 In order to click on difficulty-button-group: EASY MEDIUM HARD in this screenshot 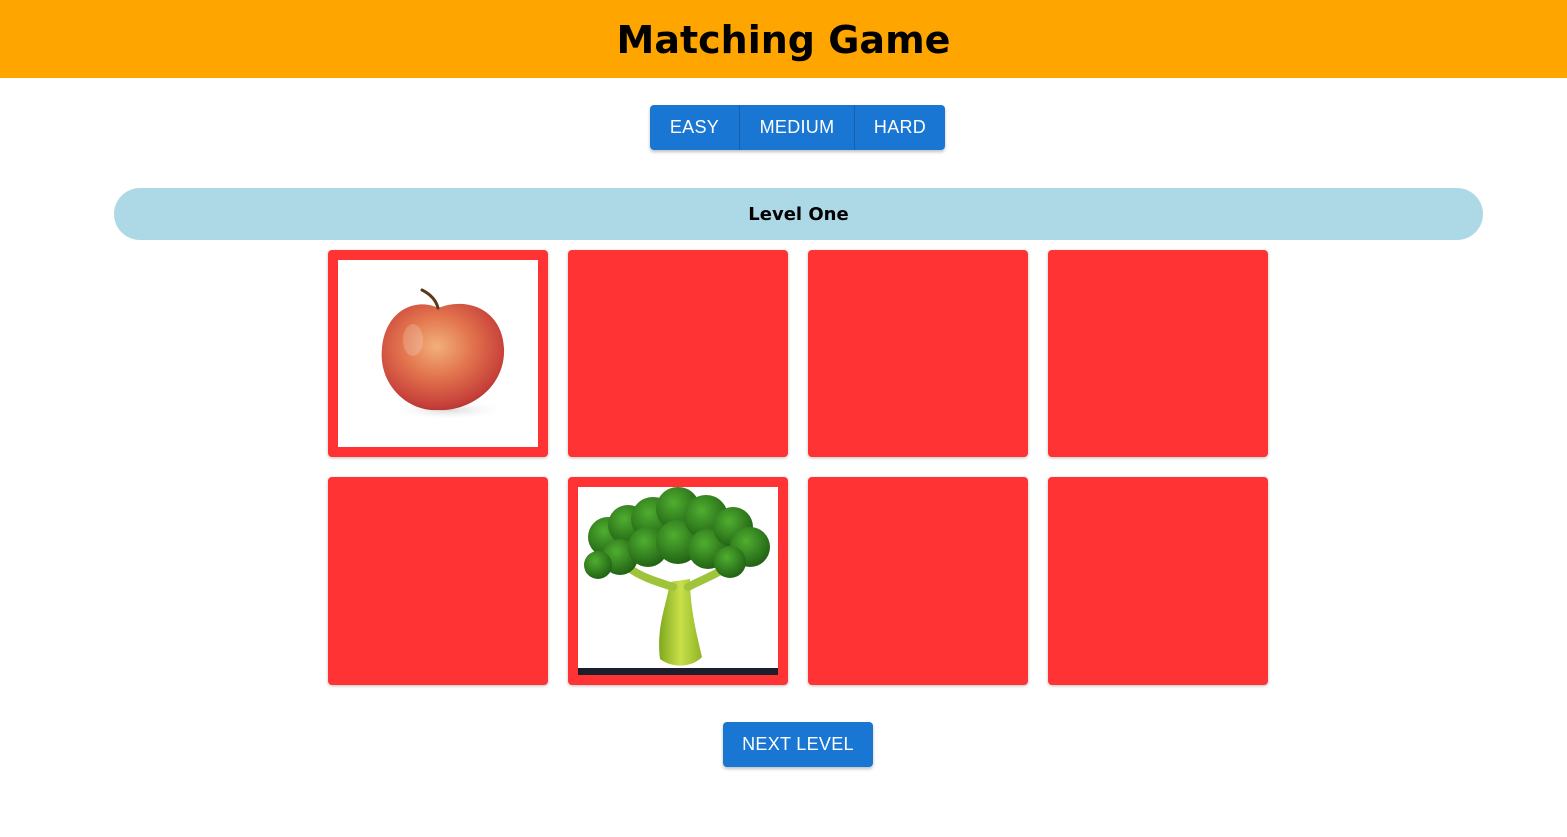, I will do `click(797, 127)`.